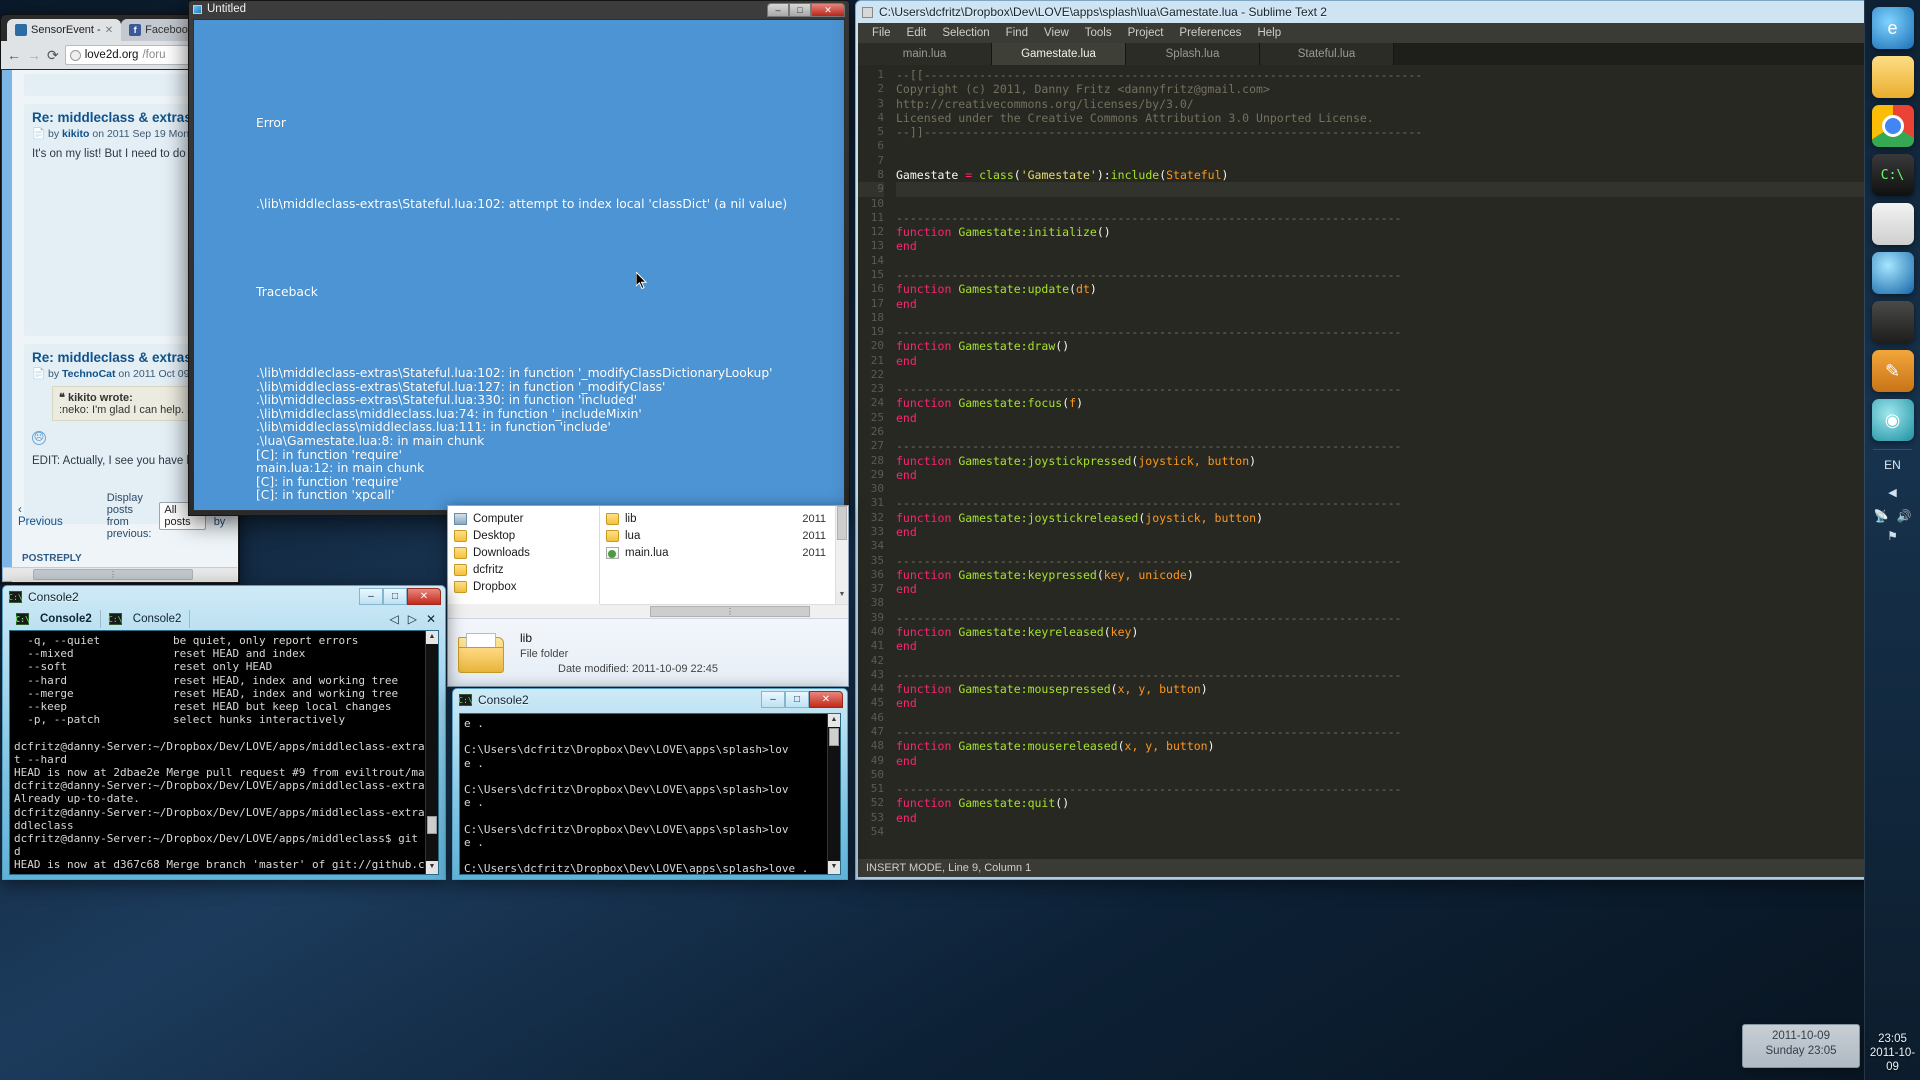 The width and height of the screenshot is (1920, 1080). I want to click on explorer-file-row: lua 2011, so click(724, 535).